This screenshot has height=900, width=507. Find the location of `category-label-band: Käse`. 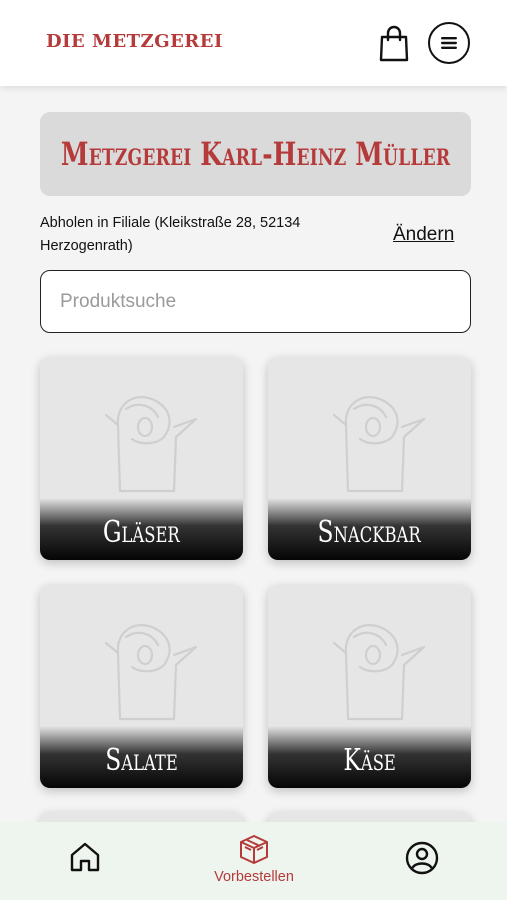

category-label-band: Käse is located at coordinates (369, 757).